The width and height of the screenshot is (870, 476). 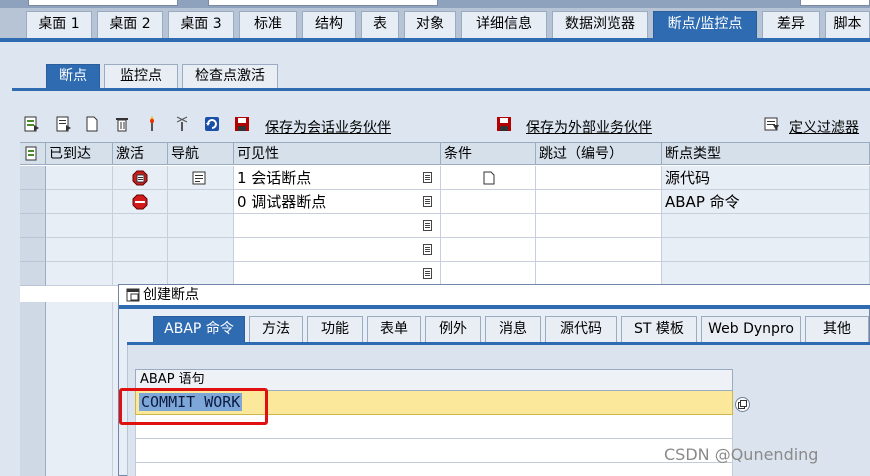 What do you see at coordinates (494, 295) in the screenshot?
I see `dialog-title-bar: 创建断点` at bounding box center [494, 295].